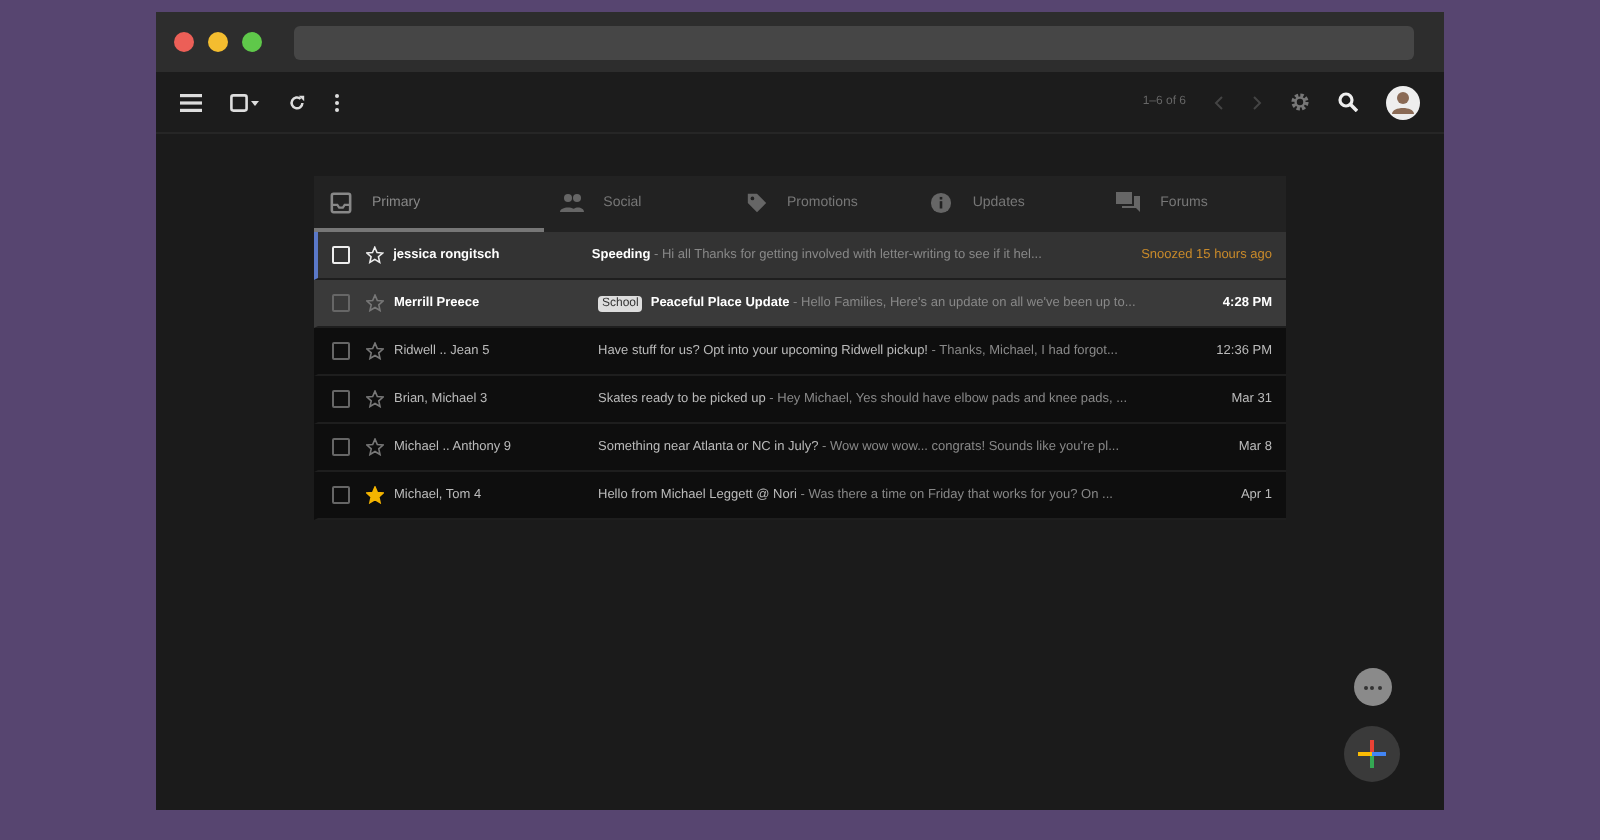 The image size is (1600, 840). What do you see at coordinates (184, 42) in the screenshot?
I see `close-icon` at bounding box center [184, 42].